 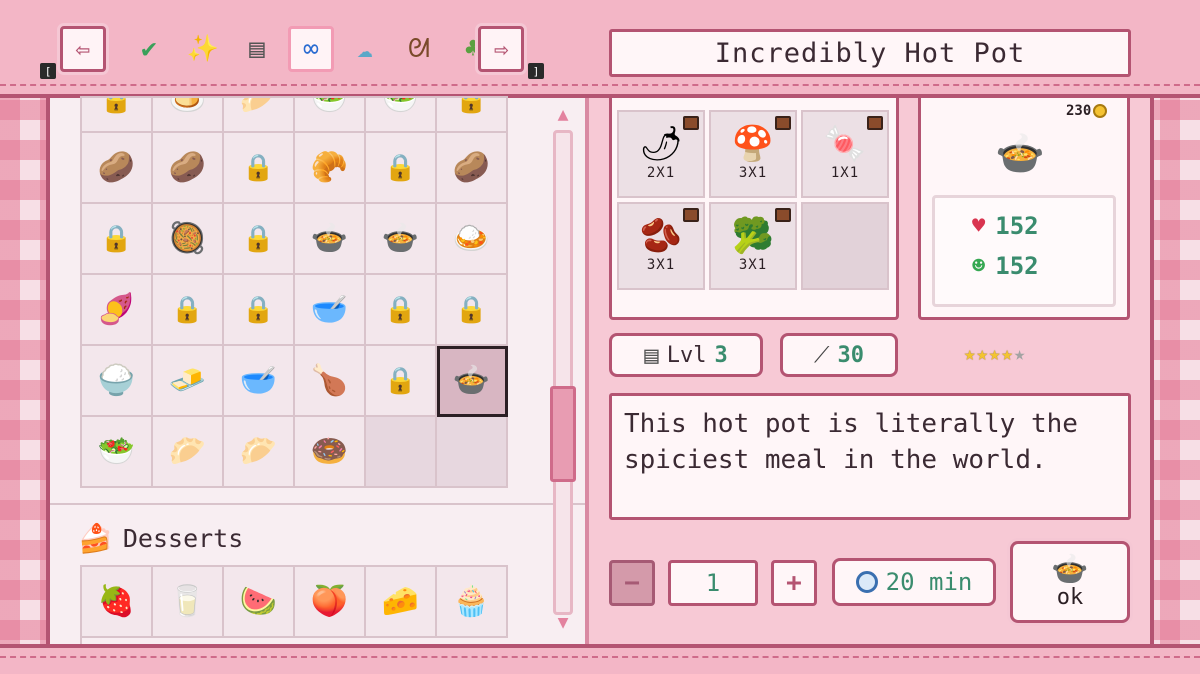 What do you see at coordinates (563, 434) in the screenshot?
I see `scrollbar-thumb` at bounding box center [563, 434].